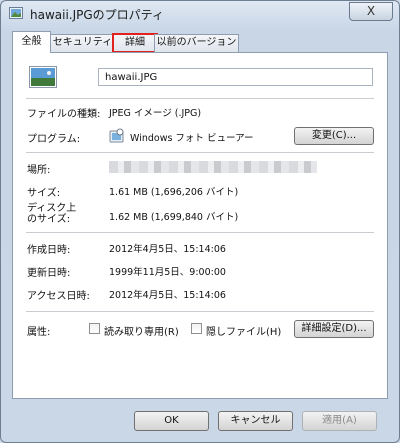  What do you see at coordinates (44, 193) in the screenshot?
I see `size-label: サイズ:` at bounding box center [44, 193].